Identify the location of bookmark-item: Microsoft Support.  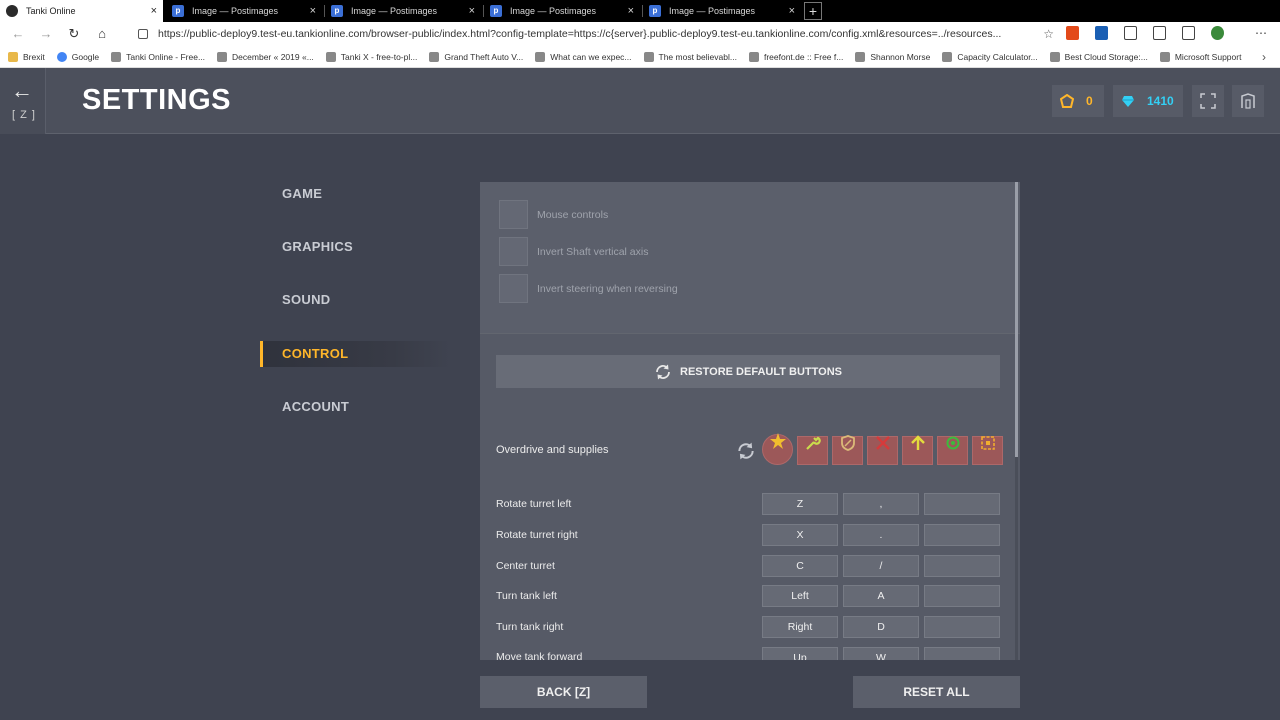
(1200, 56).